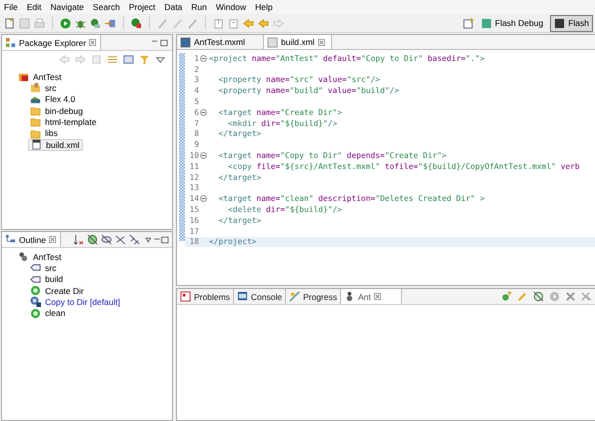 This screenshot has height=421, width=595. I want to click on view-tab: Package Explorer, so click(52, 42).